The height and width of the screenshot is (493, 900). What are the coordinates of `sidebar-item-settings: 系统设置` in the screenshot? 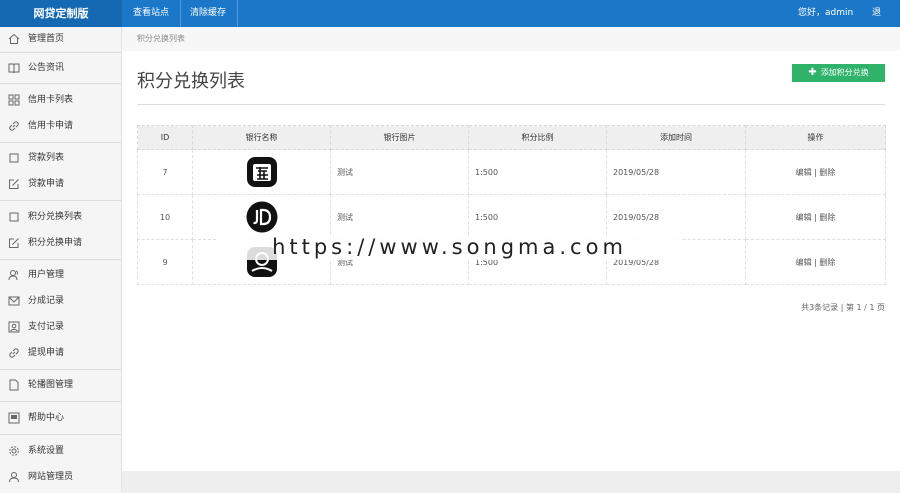 It's located at (60, 451).